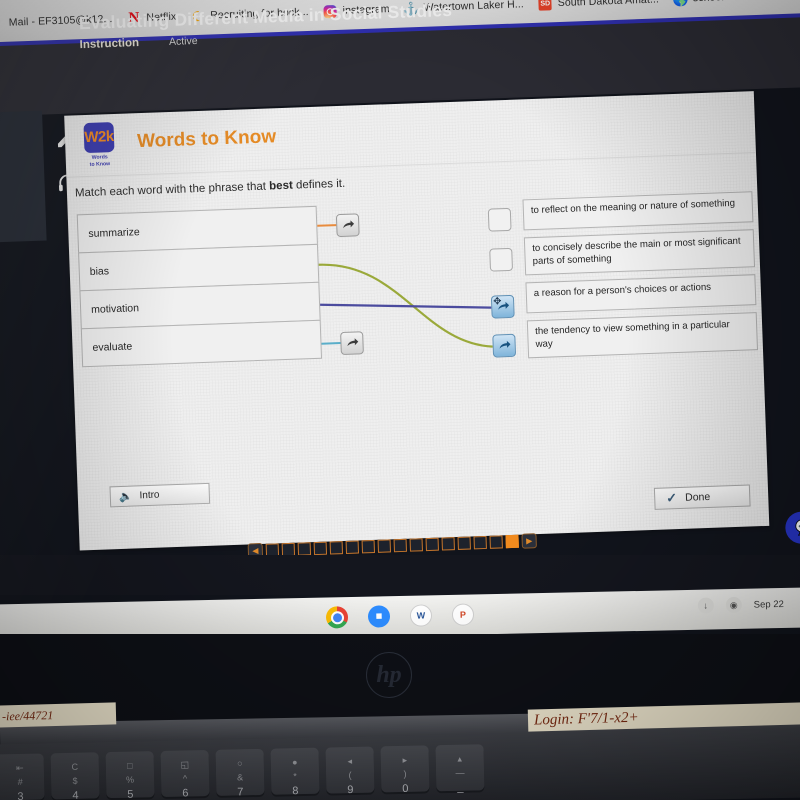 The image size is (800, 800). What do you see at coordinates (512, 541) in the screenshot?
I see `page-dot-current` at bounding box center [512, 541].